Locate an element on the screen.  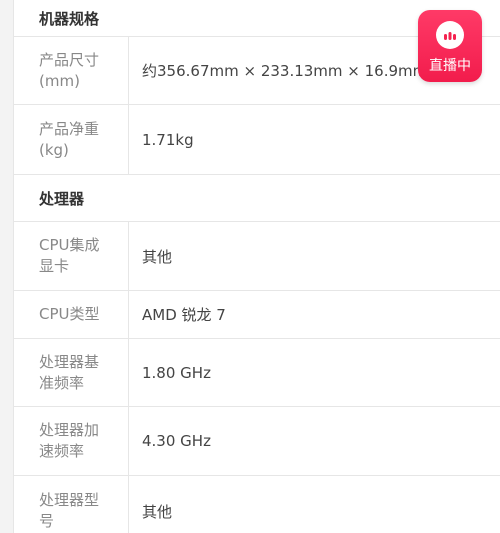
spec-label: CPU类型 is located at coordinates (71, 314).